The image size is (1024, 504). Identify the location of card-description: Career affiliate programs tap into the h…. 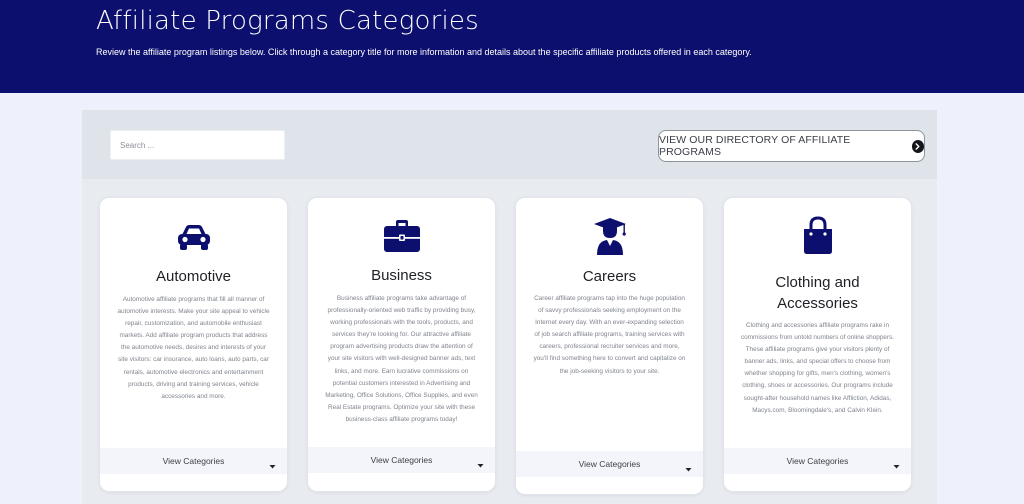
(609, 335).